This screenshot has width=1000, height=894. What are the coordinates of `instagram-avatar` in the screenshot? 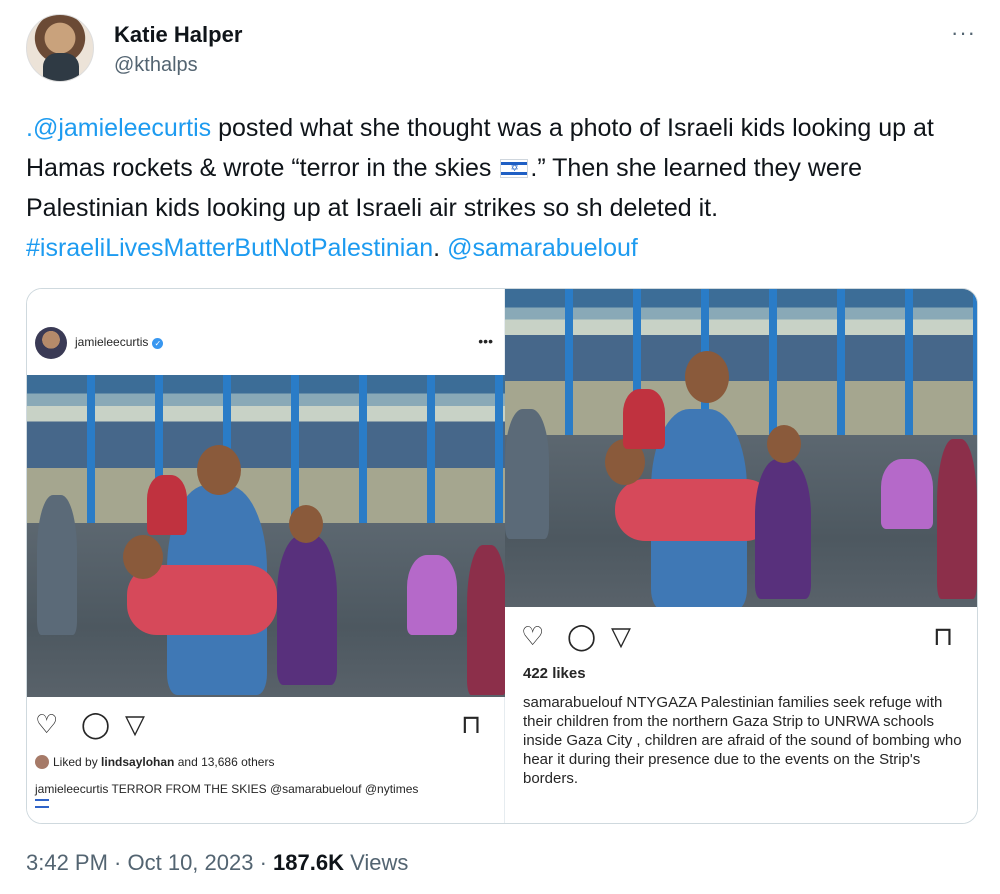 It's located at (51, 343).